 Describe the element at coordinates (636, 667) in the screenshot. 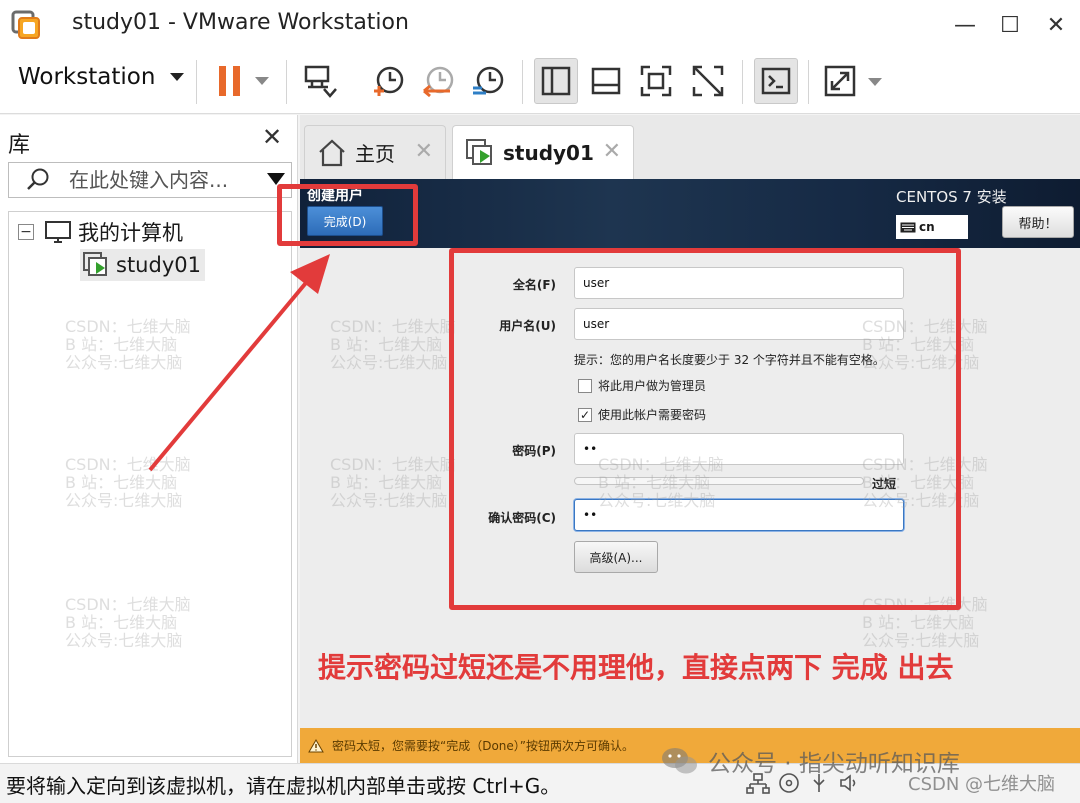

I see `annotation-text: 提示密码过短还是不用理他，直接点两下 完成 出去` at that location.